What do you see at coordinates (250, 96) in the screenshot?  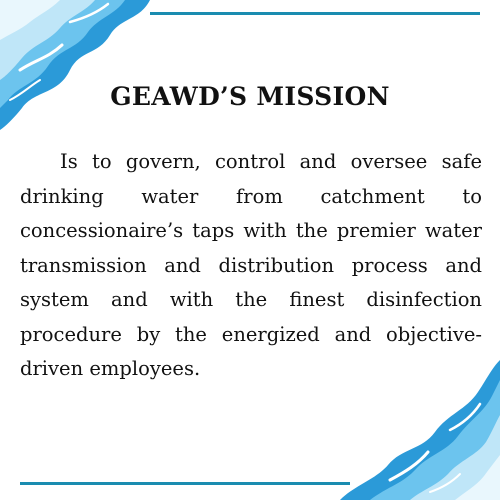 I see `page-title: GEAWD’S MISSION` at bounding box center [250, 96].